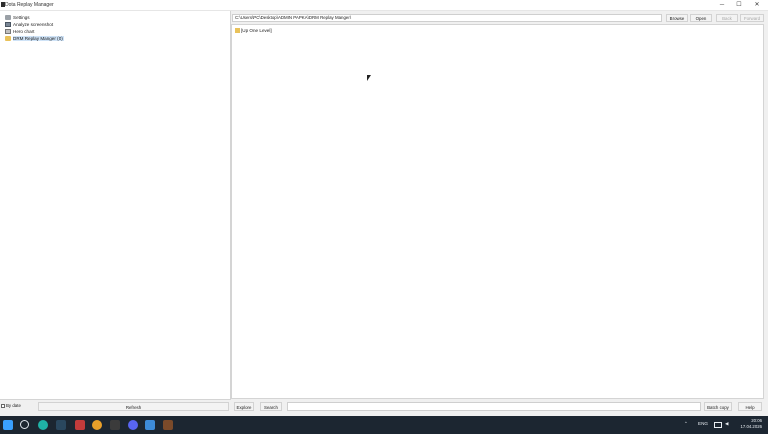  I want to click on tree-item-replay-folder: DRM Replay Manger (0), so click(34, 38).